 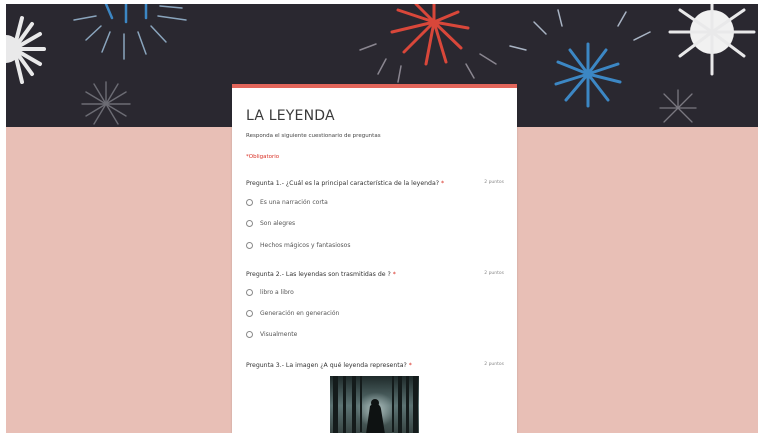 What do you see at coordinates (430, 35) in the screenshot?
I see `red-burst-center` at bounding box center [430, 35].